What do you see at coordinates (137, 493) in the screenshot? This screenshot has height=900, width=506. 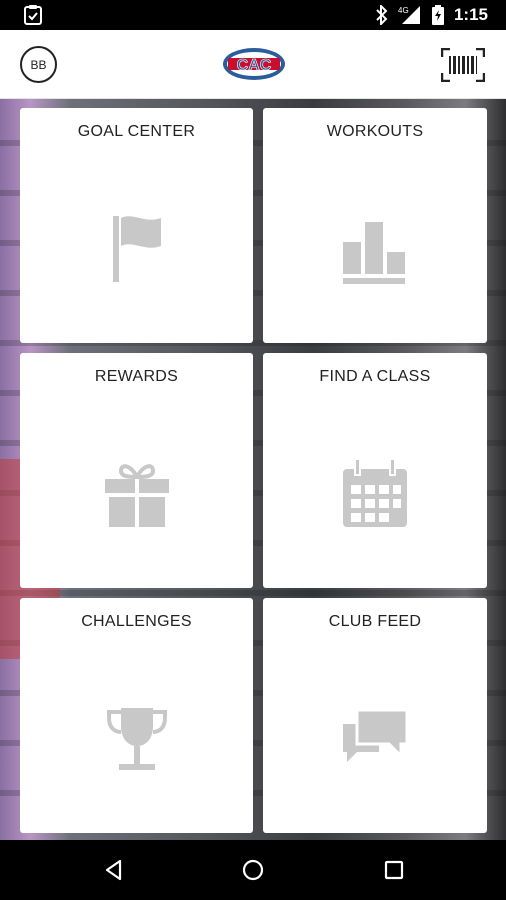 I see `gift-icon` at bounding box center [137, 493].